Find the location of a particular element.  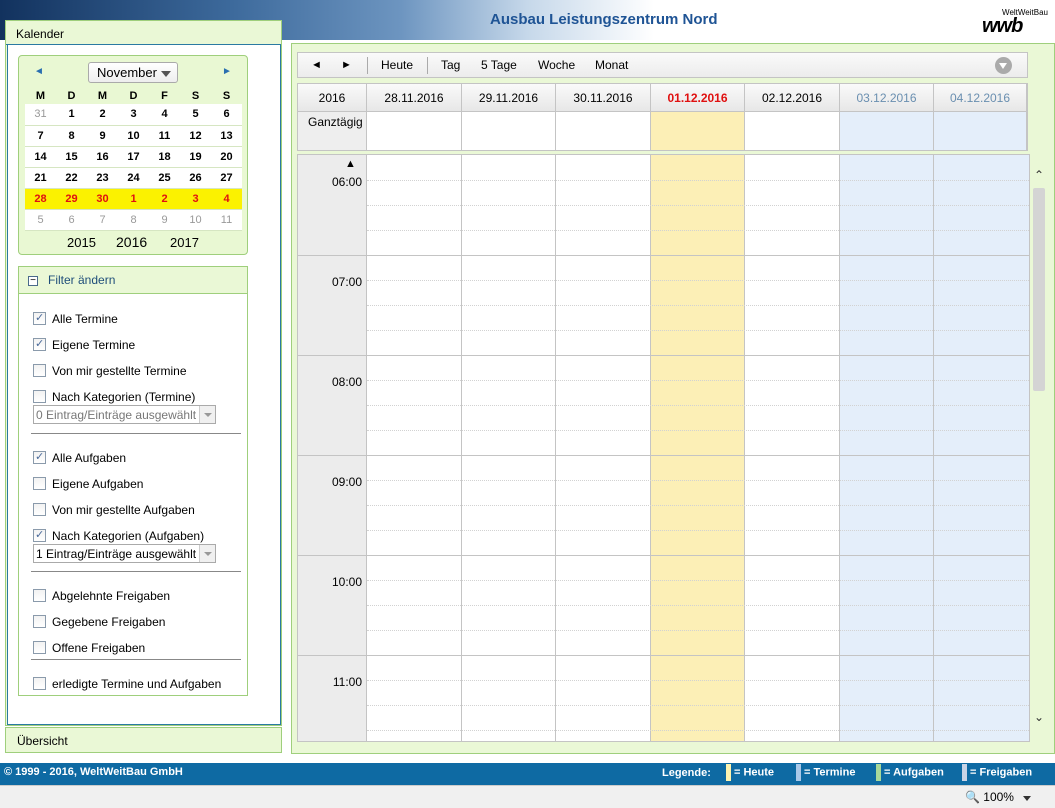

day-cell: 31 is located at coordinates (40, 115).